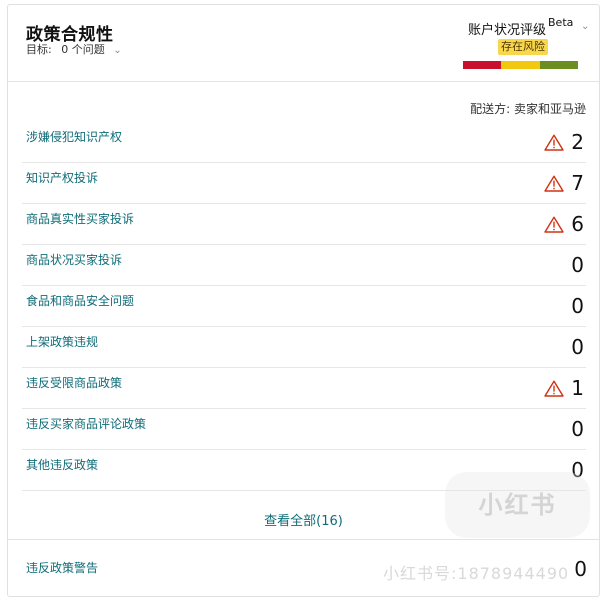 Image resolution: width=609 pixels, height=604 pixels. I want to click on violation-link: 商品状况买家投诉, so click(74, 259).